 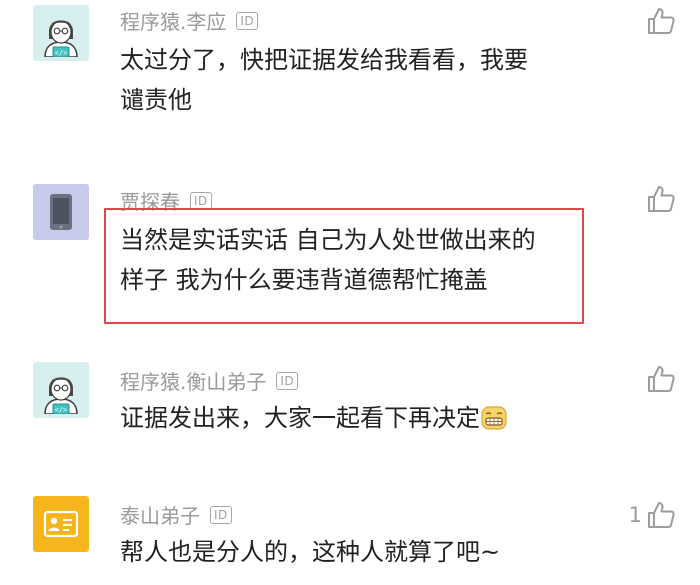 I want to click on comment-text: 帮人也是分人的，这种人就算了吧~, so click(x=355, y=552).